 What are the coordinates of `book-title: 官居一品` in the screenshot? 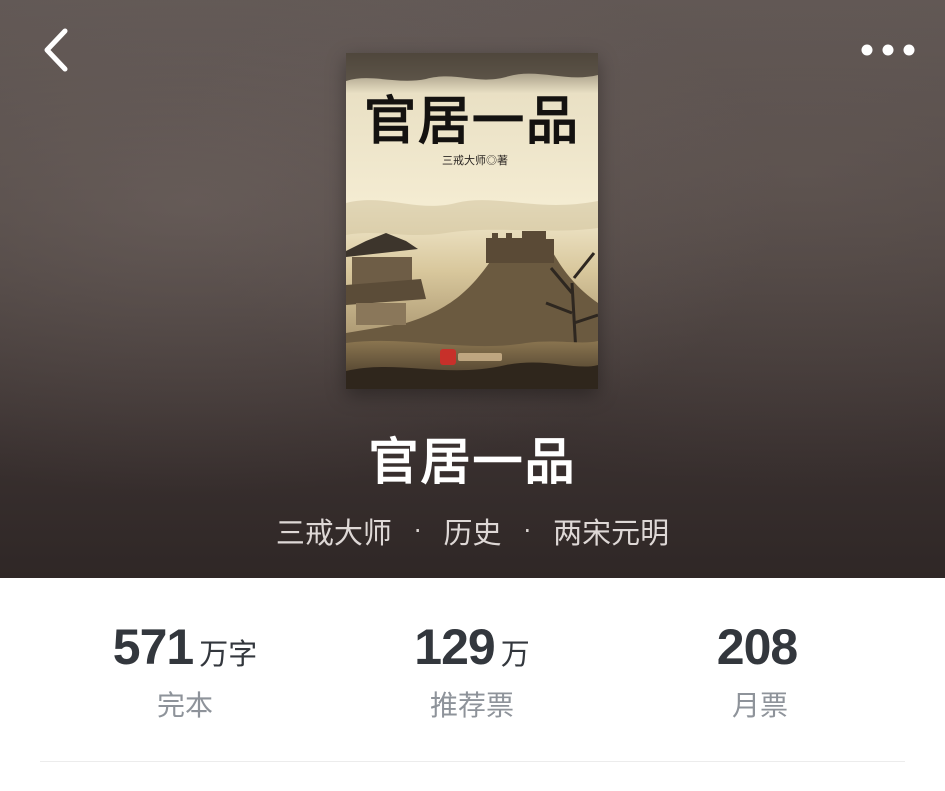 It's located at (472, 461).